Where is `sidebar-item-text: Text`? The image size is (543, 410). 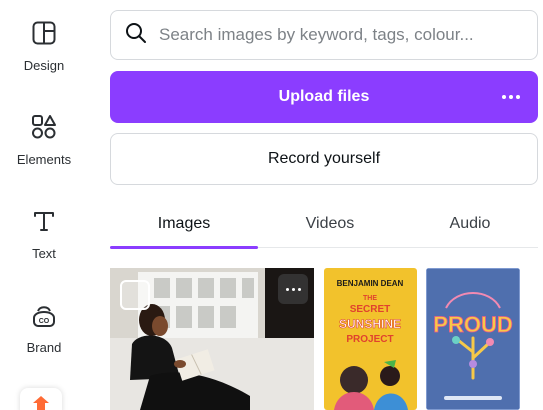 sidebar-item-text: Text is located at coordinates (44, 246).